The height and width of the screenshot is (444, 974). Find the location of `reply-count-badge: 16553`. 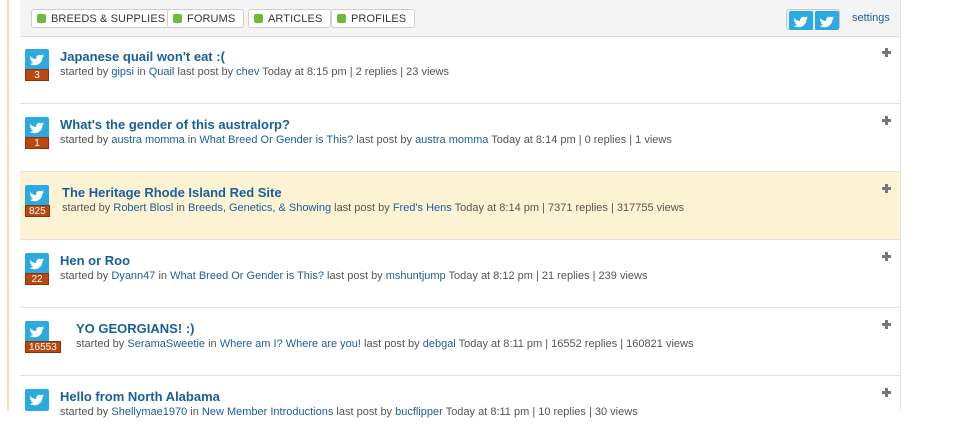

reply-count-badge: 16553 is located at coordinates (43, 347).